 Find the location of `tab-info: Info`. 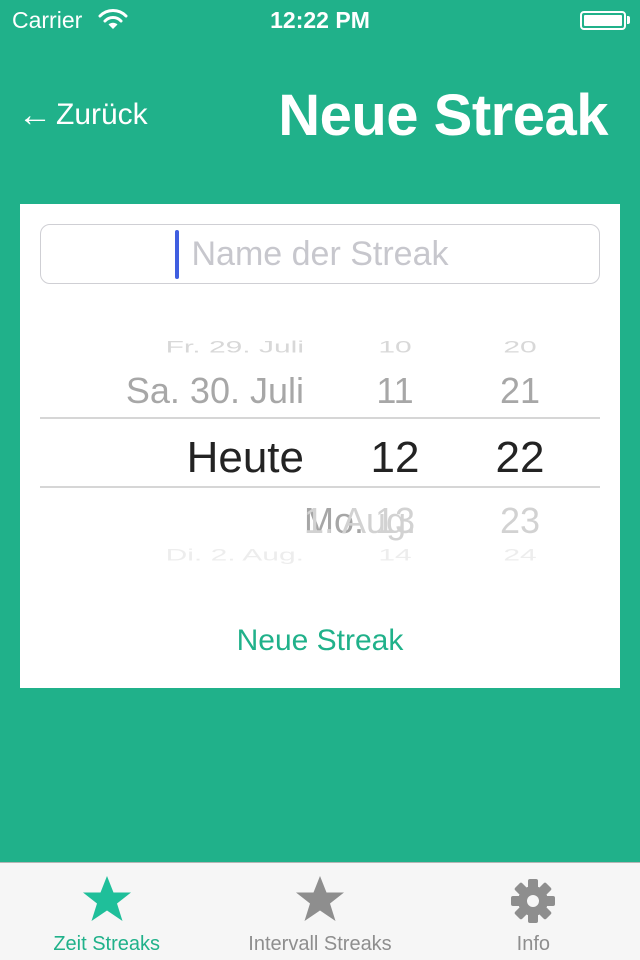

tab-info: Info is located at coordinates (533, 911).